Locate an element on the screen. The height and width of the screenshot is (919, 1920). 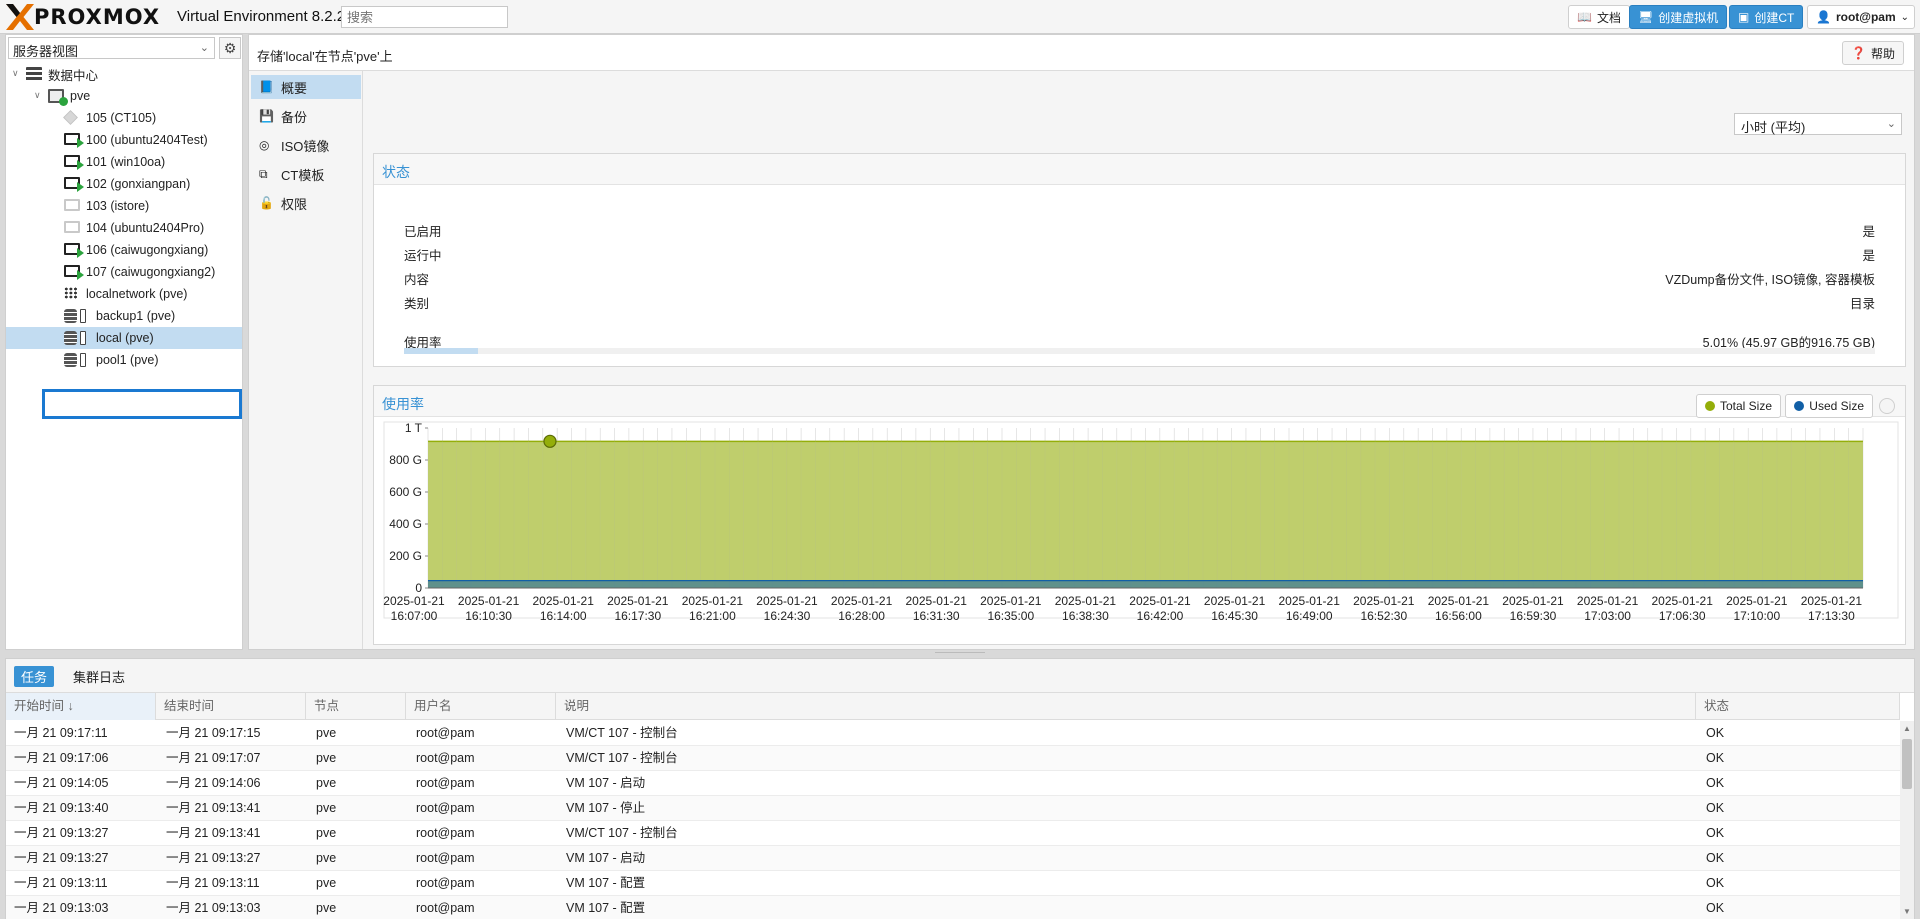
task-scrollbar: ▲ ▼ is located at coordinates (1907, 820).